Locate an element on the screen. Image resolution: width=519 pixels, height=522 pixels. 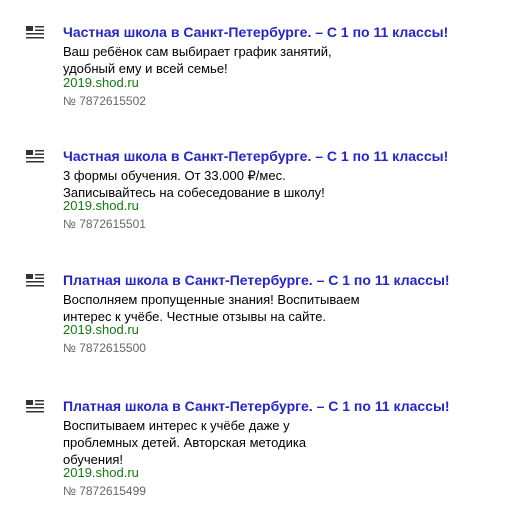
ad-description-line: Воспитываем интерес к учёбе даже у is located at coordinates (176, 425).